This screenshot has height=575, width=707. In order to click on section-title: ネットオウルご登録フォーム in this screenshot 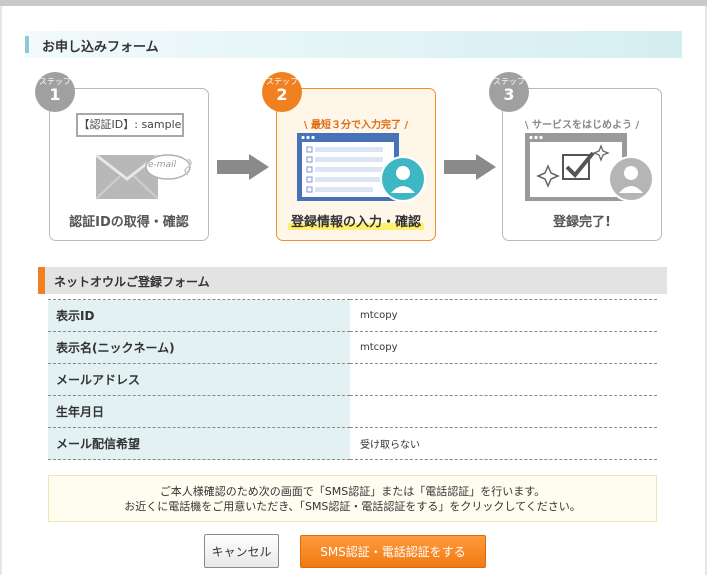, I will do `click(132, 282)`.